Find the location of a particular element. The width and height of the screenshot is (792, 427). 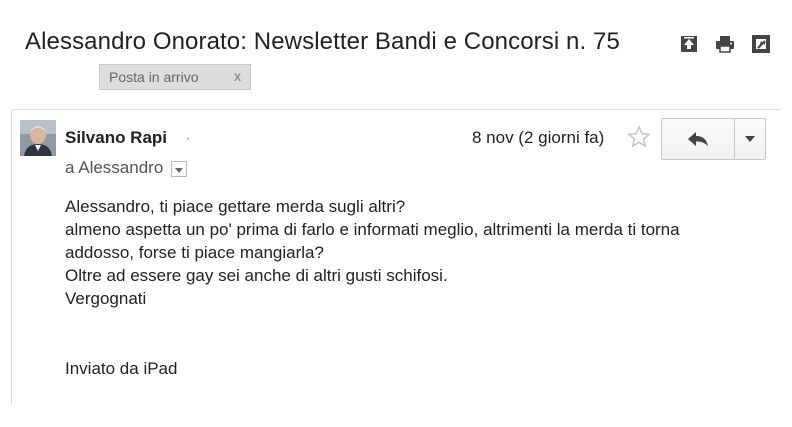

email-signature: Inviato da iPad is located at coordinates (121, 368).